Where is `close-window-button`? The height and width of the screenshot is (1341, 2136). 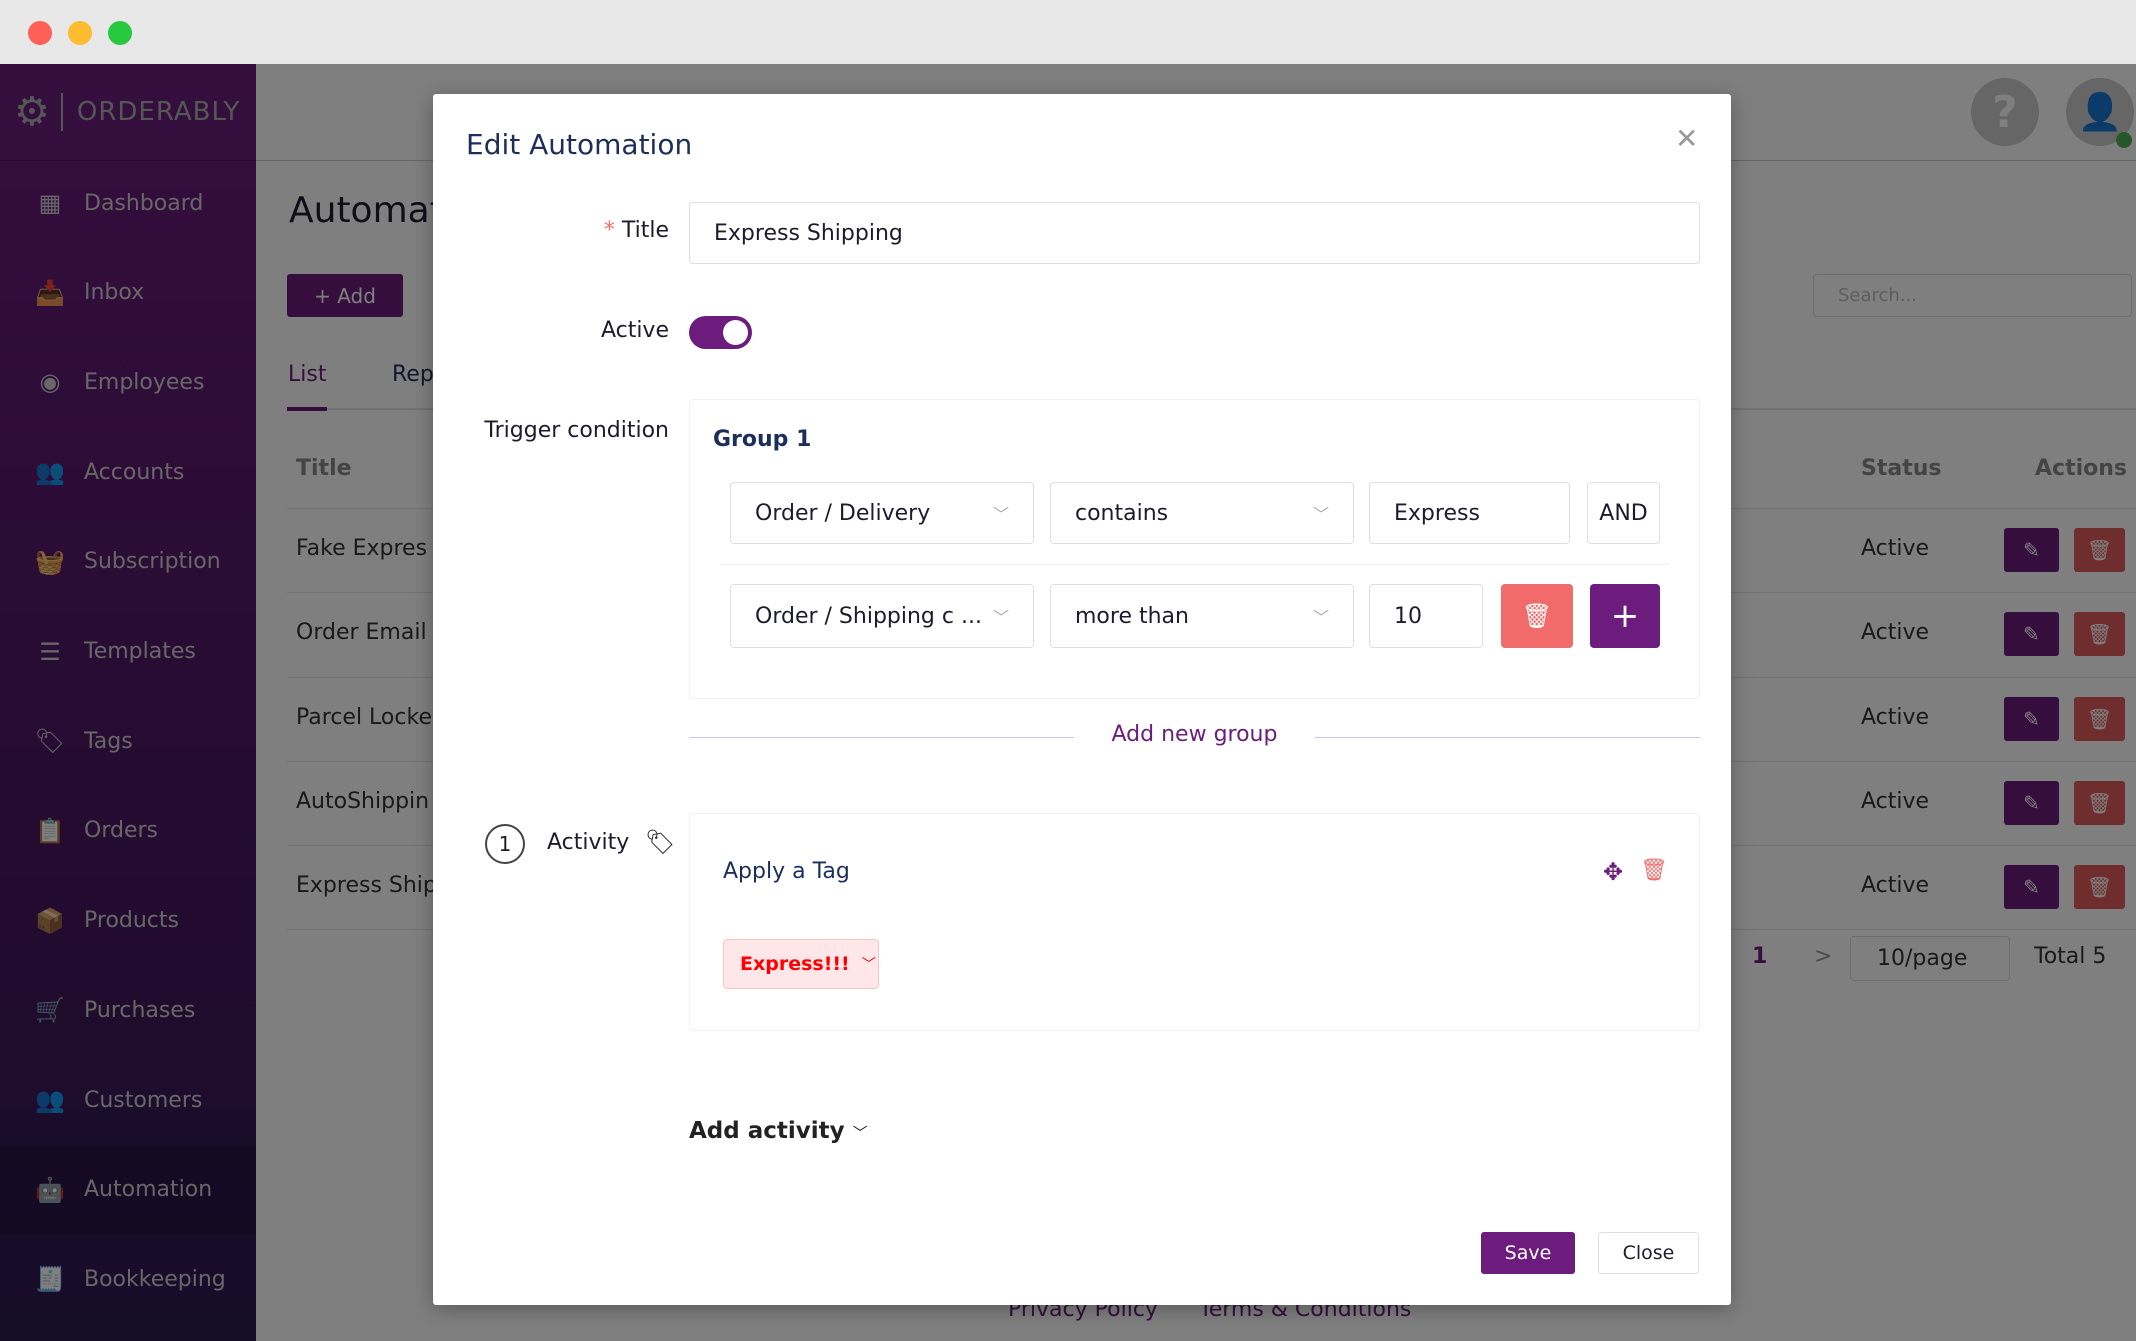 close-window-button is located at coordinates (40, 33).